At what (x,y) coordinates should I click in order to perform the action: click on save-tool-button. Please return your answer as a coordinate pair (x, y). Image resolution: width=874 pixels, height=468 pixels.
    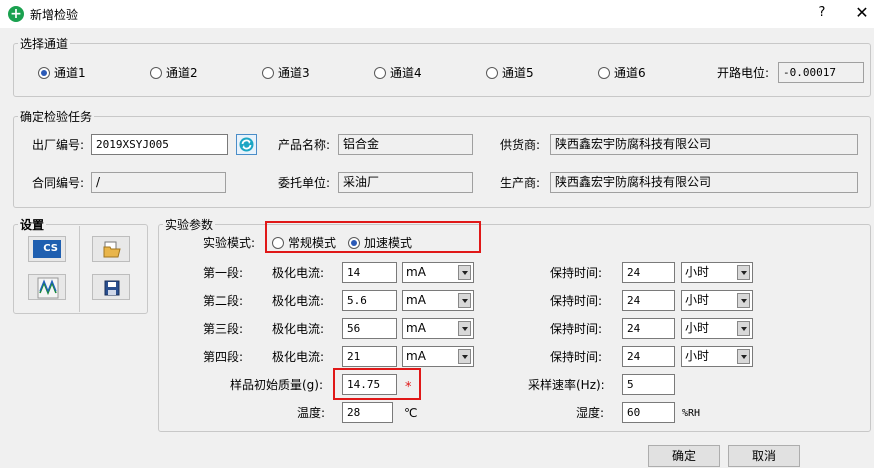
    Looking at the image, I should click on (111, 287).